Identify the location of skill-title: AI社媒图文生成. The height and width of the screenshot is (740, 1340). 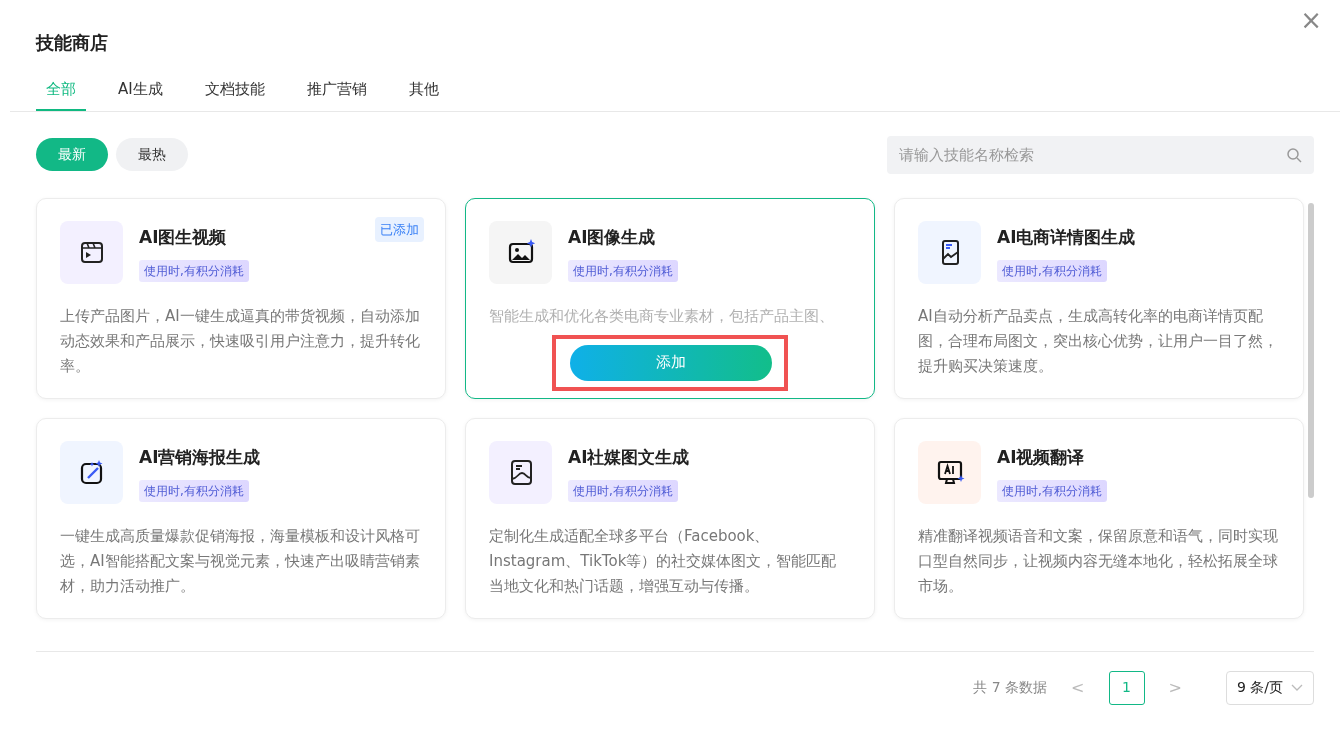
(629, 457).